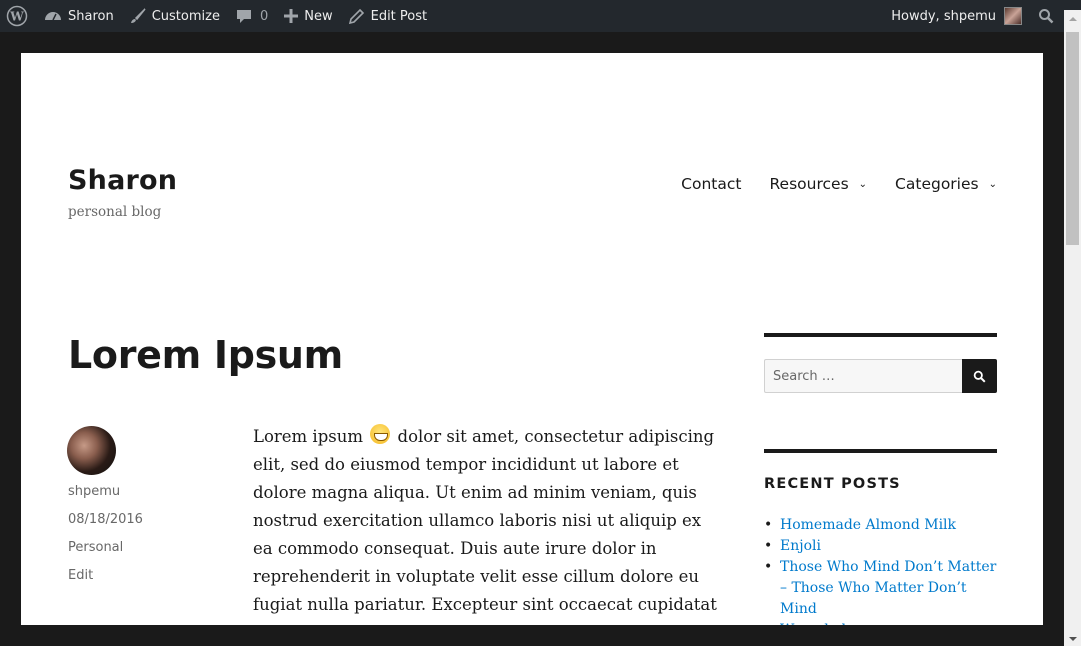 This screenshot has height=646, width=1081. I want to click on post-meta: shpemu 08/18/2016 Personal Edit, so click(105, 539).